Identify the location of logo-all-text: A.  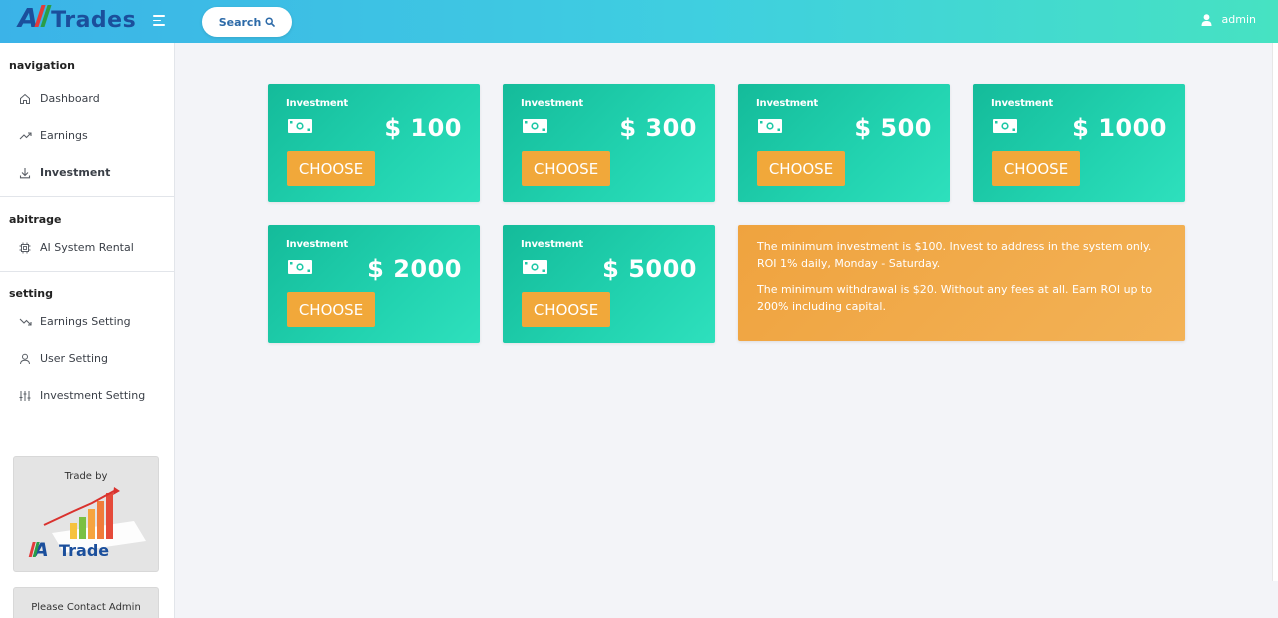
(28, 19).